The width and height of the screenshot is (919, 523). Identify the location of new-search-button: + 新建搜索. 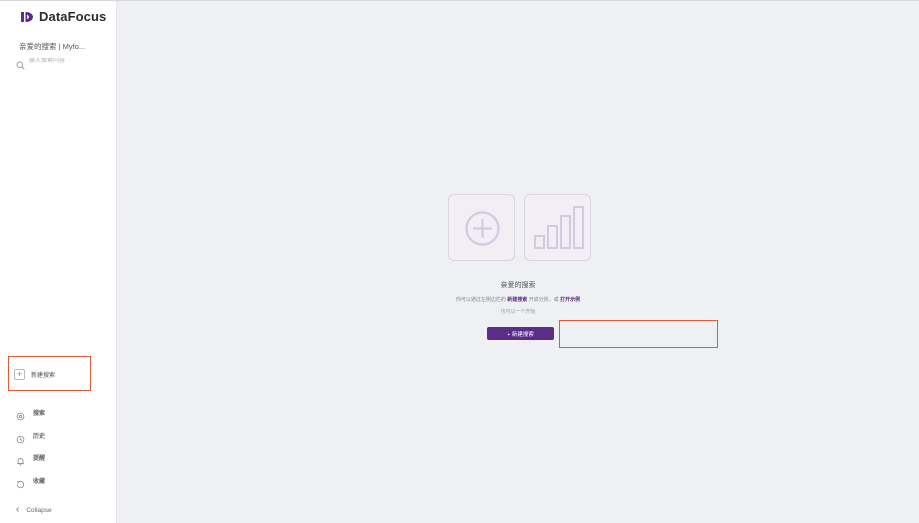
(34, 374).